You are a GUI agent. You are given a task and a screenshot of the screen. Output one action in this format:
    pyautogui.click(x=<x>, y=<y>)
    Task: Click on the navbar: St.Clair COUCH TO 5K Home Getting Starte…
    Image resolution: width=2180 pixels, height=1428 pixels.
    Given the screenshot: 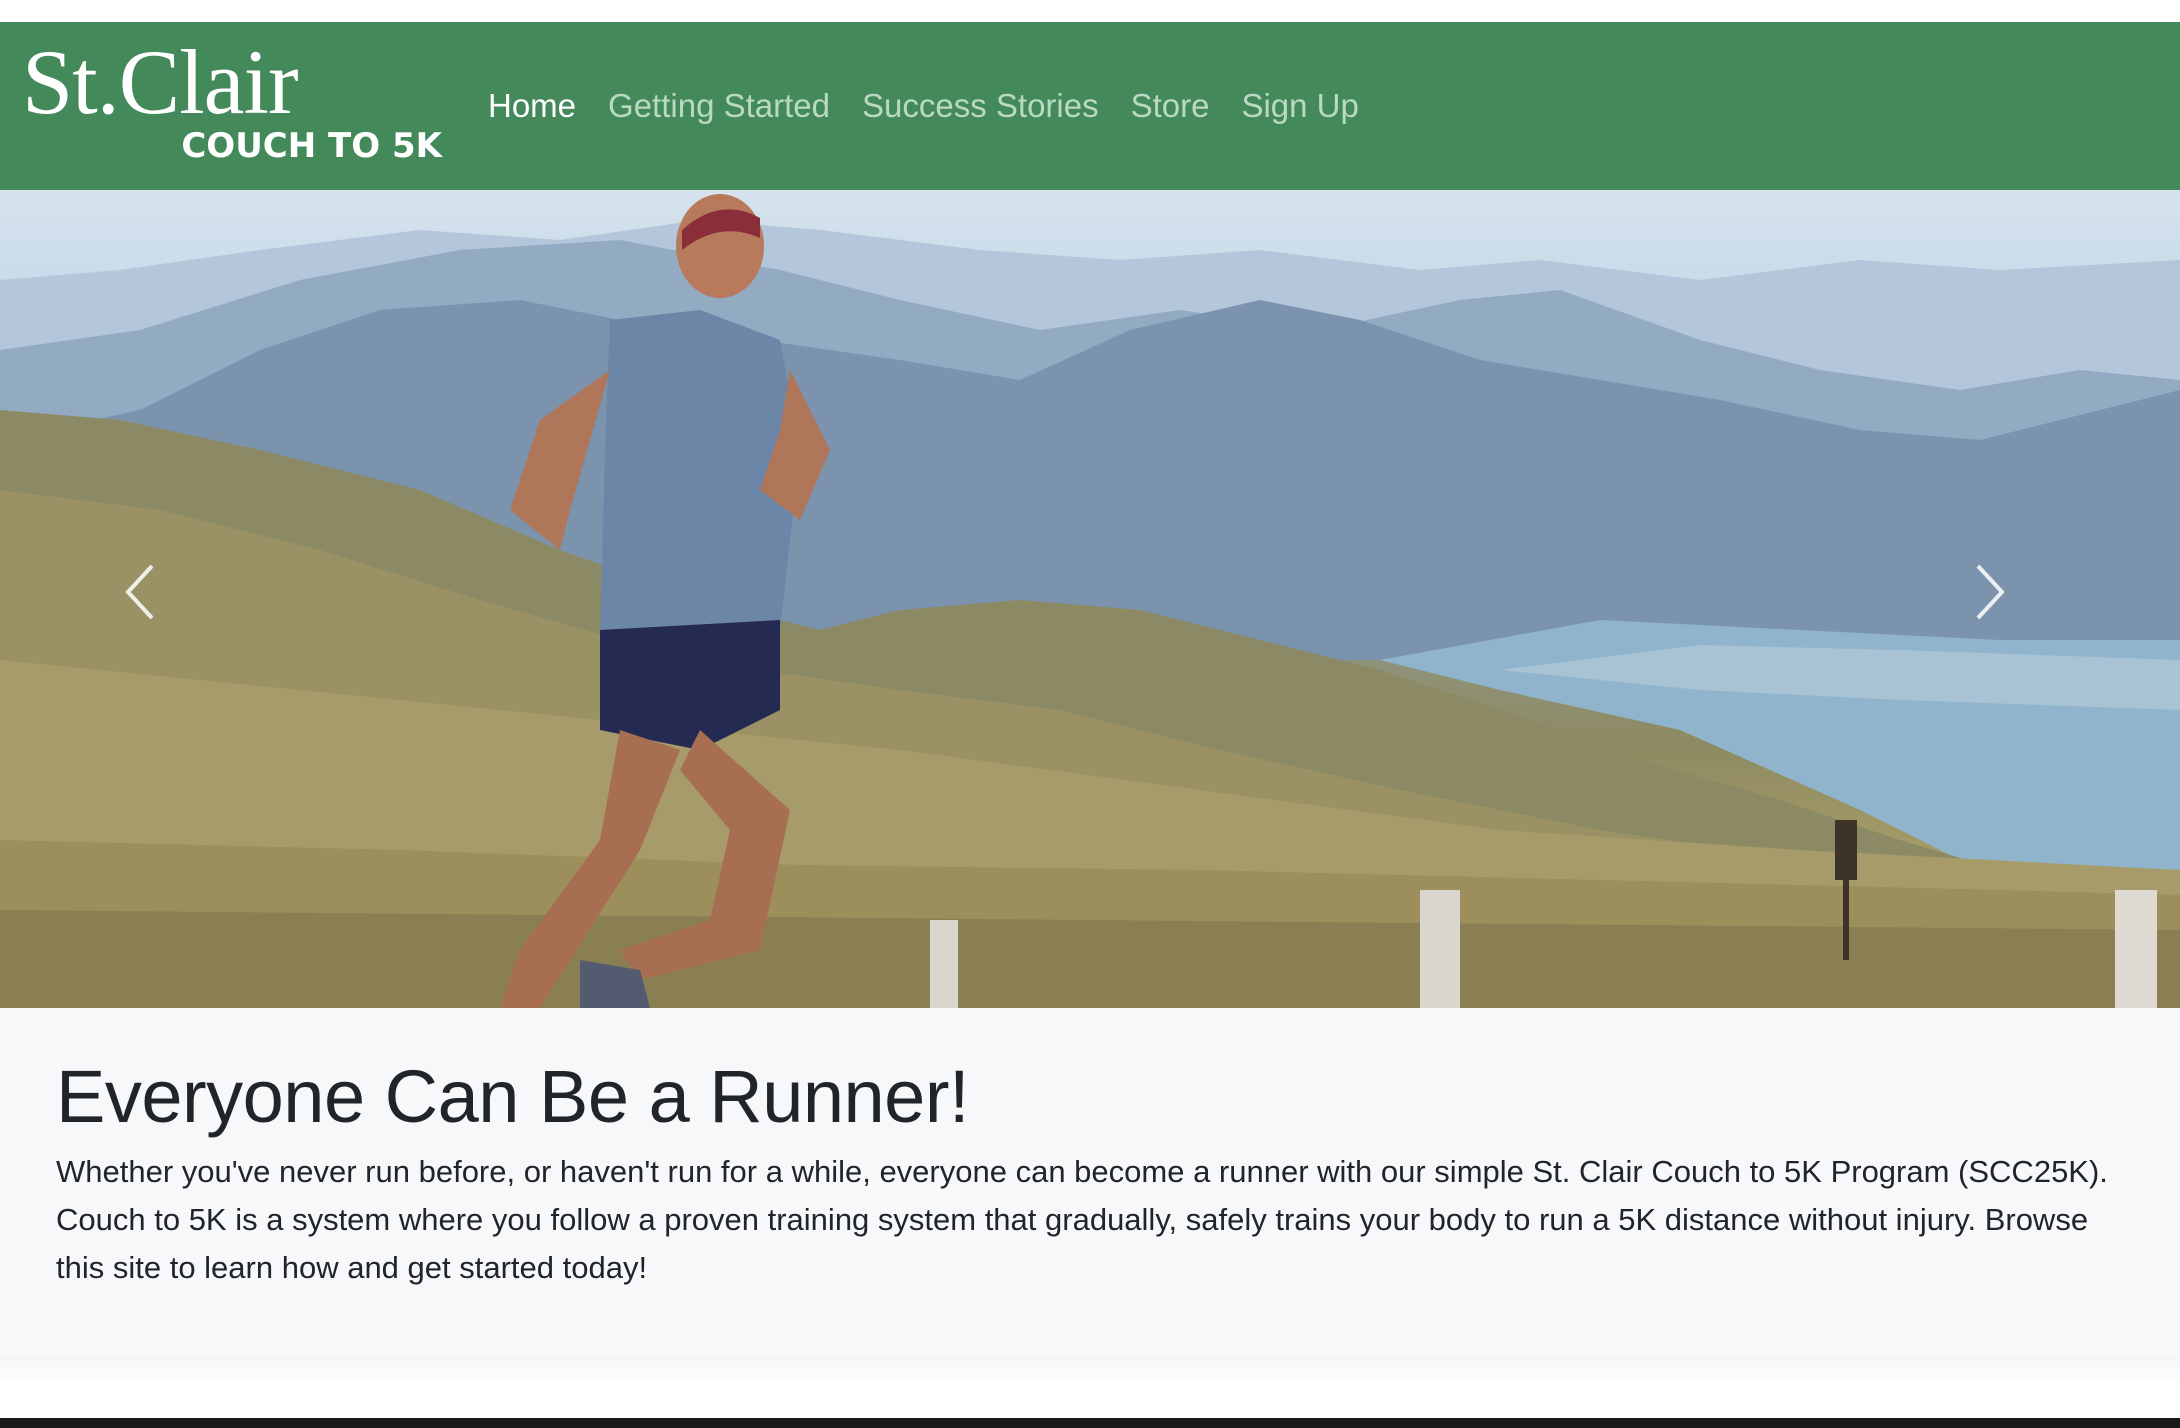 What is the action you would take?
    pyautogui.click(x=1090, y=106)
    